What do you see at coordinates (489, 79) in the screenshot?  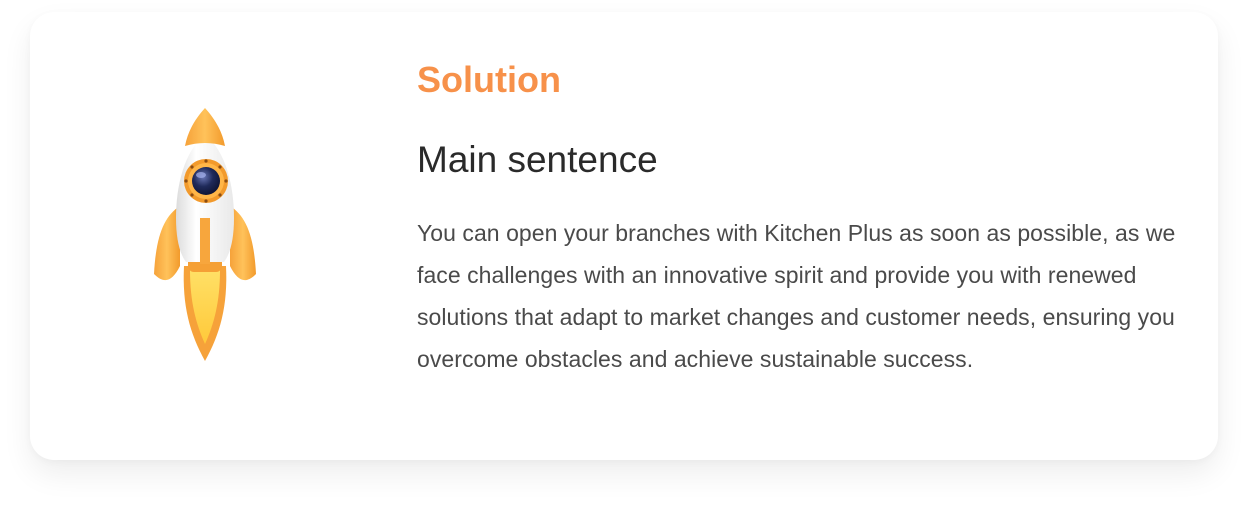 I see `section-eyebrow: Solution` at bounding box center [489, 79].